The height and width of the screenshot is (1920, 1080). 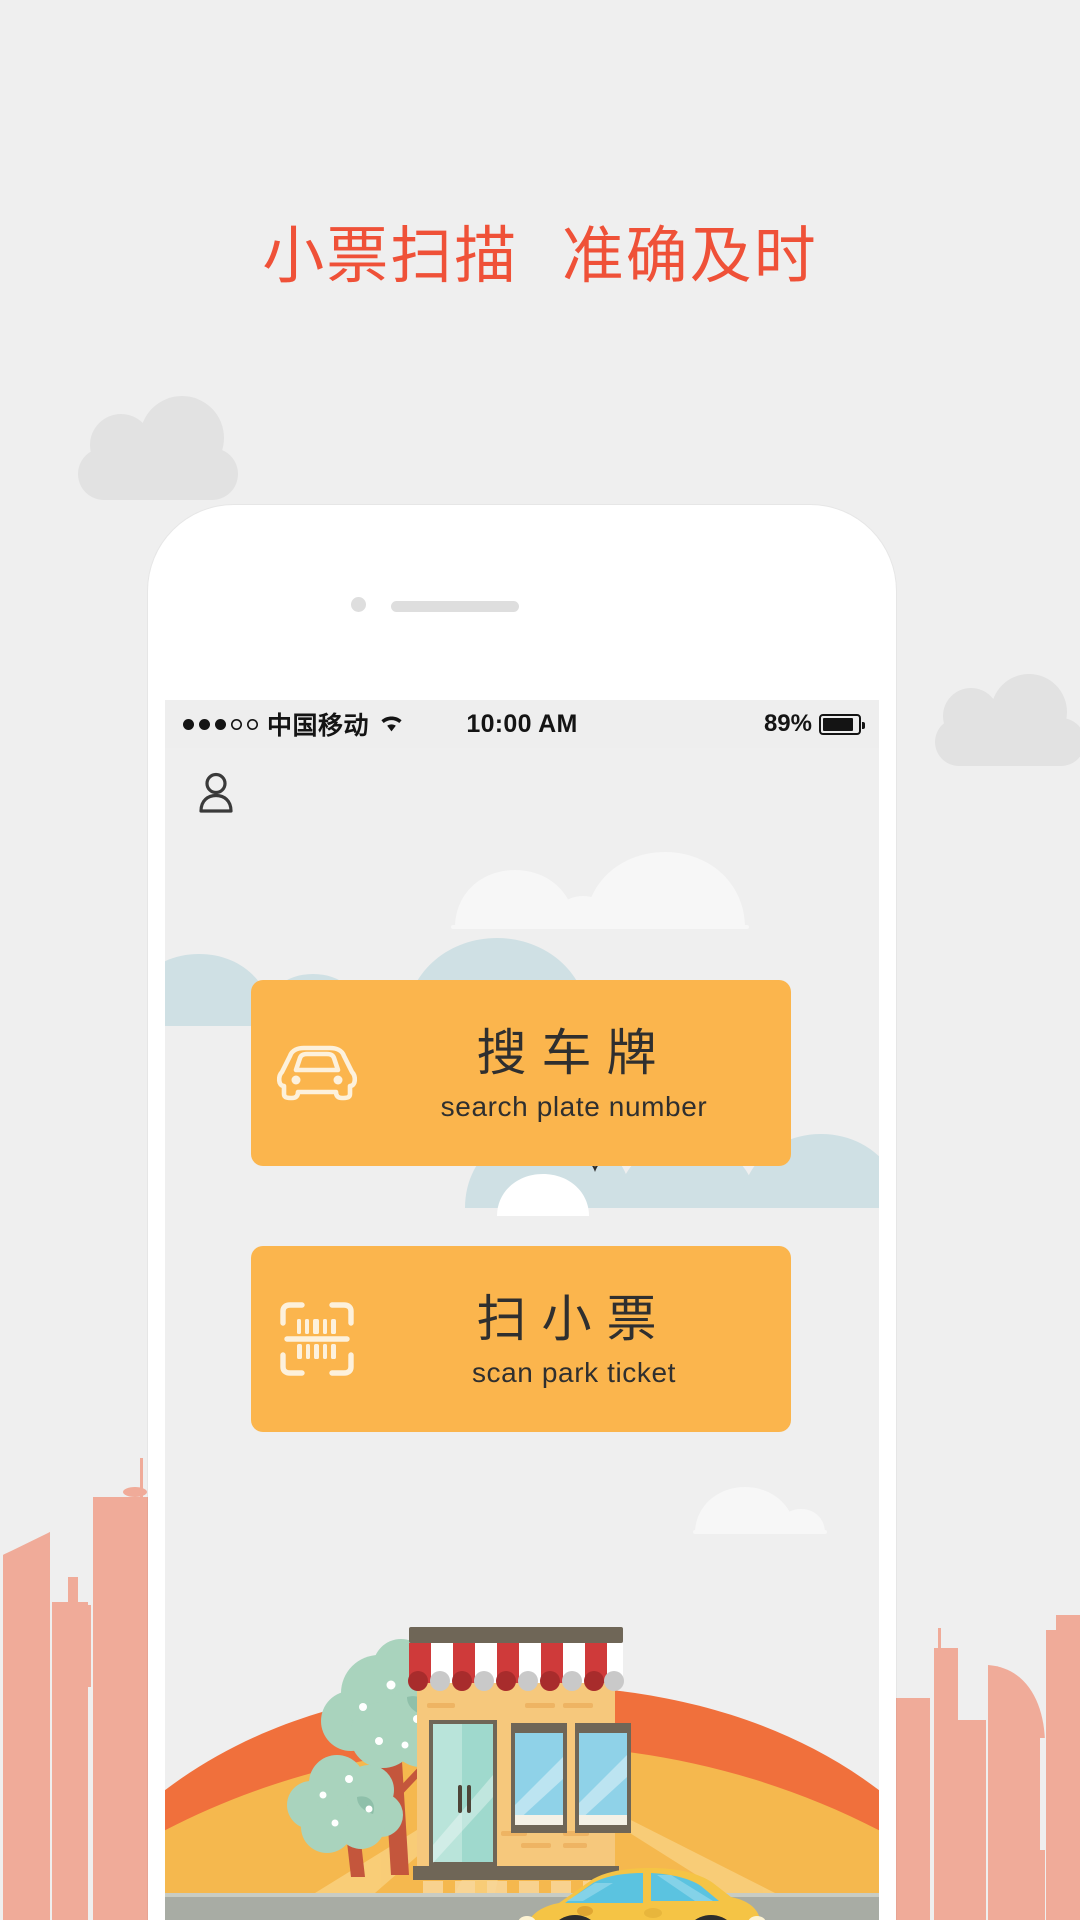 I want to click on status-bar-right: 89%, so click(x=814, y=724).